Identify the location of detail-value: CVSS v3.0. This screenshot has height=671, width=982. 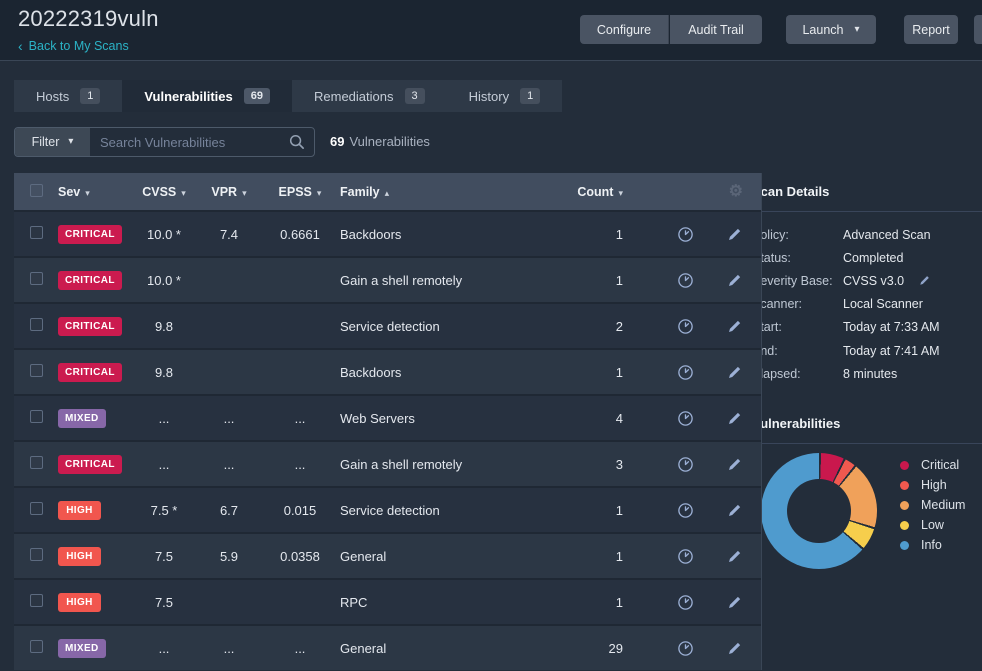
(874, 280).